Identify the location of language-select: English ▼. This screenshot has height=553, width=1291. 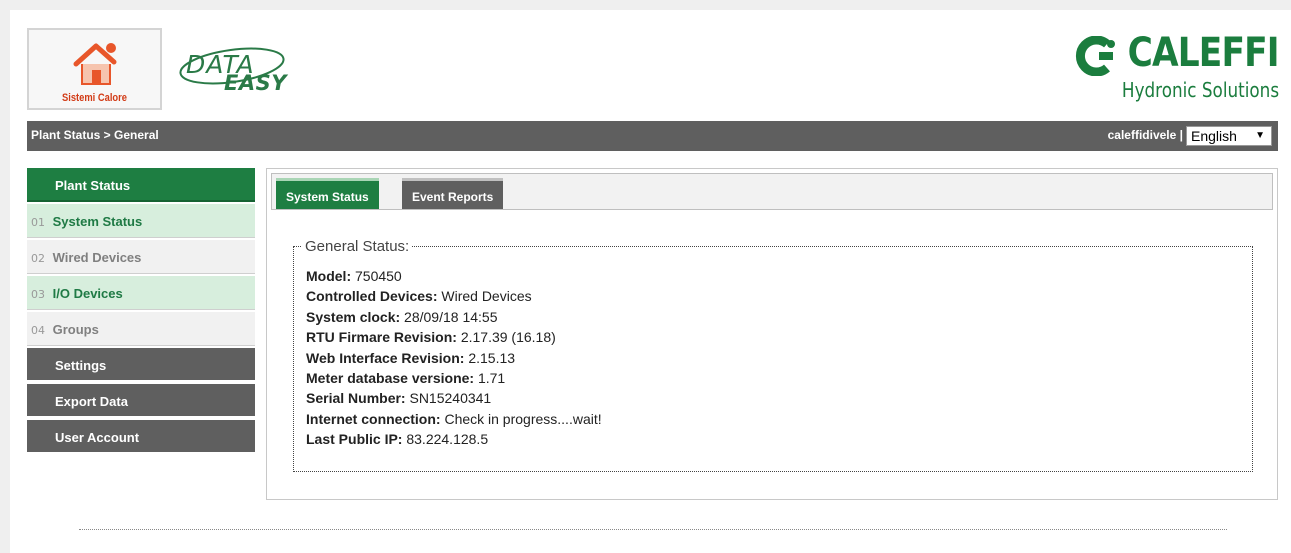
(1229, 136).